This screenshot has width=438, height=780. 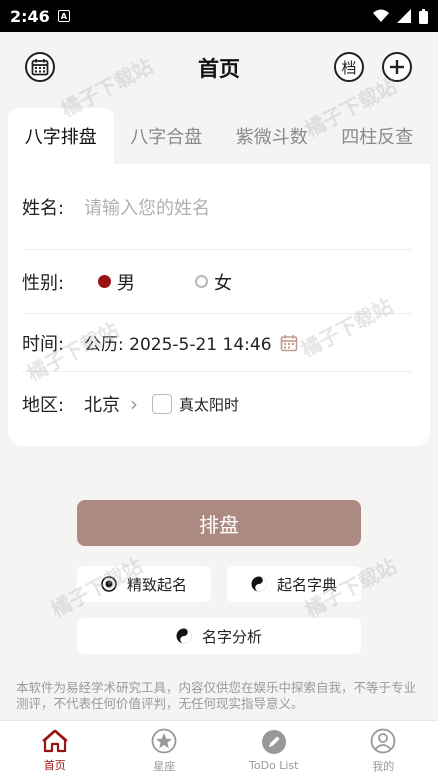 I want to click on archive-label: 档, so click(x=349, y=67).